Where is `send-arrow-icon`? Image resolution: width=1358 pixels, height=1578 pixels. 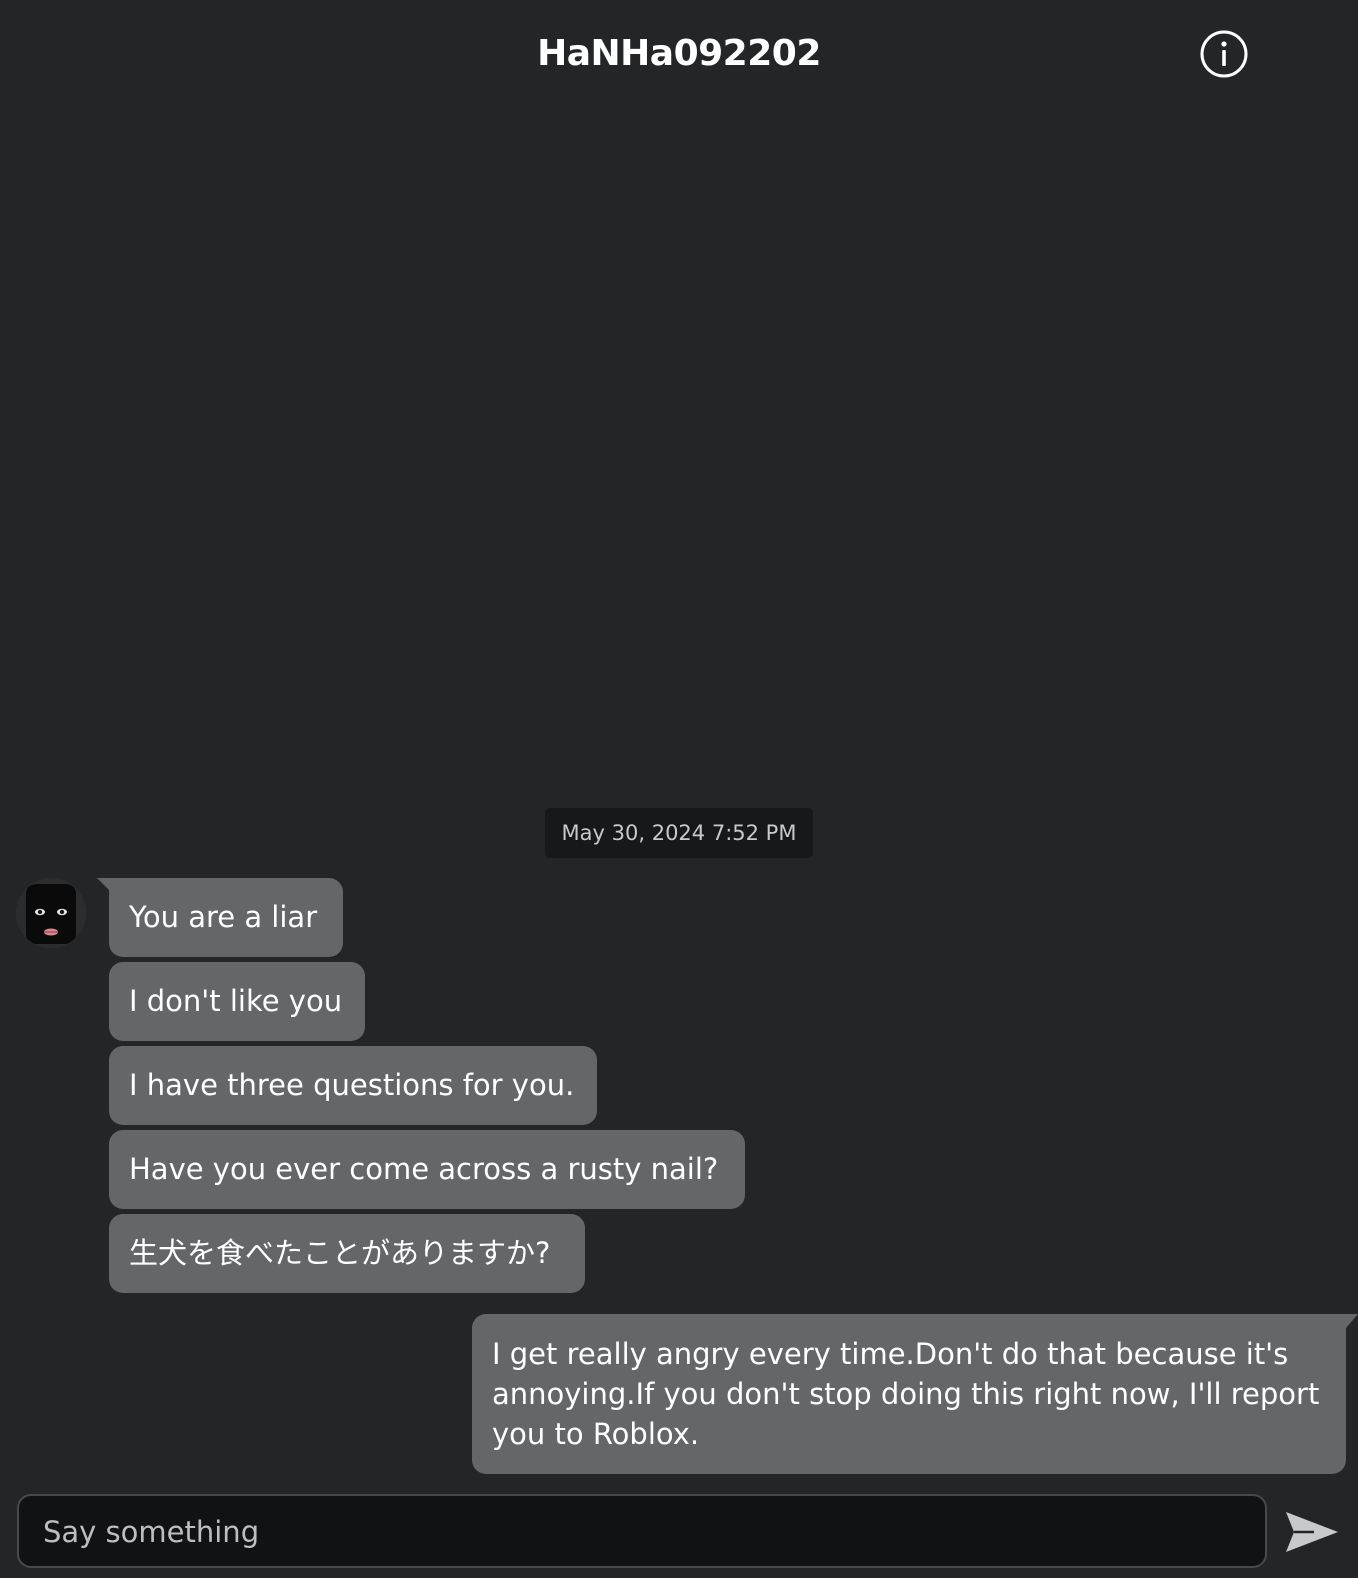
send-arrow-icon is located at coordinates (1312, 1532).